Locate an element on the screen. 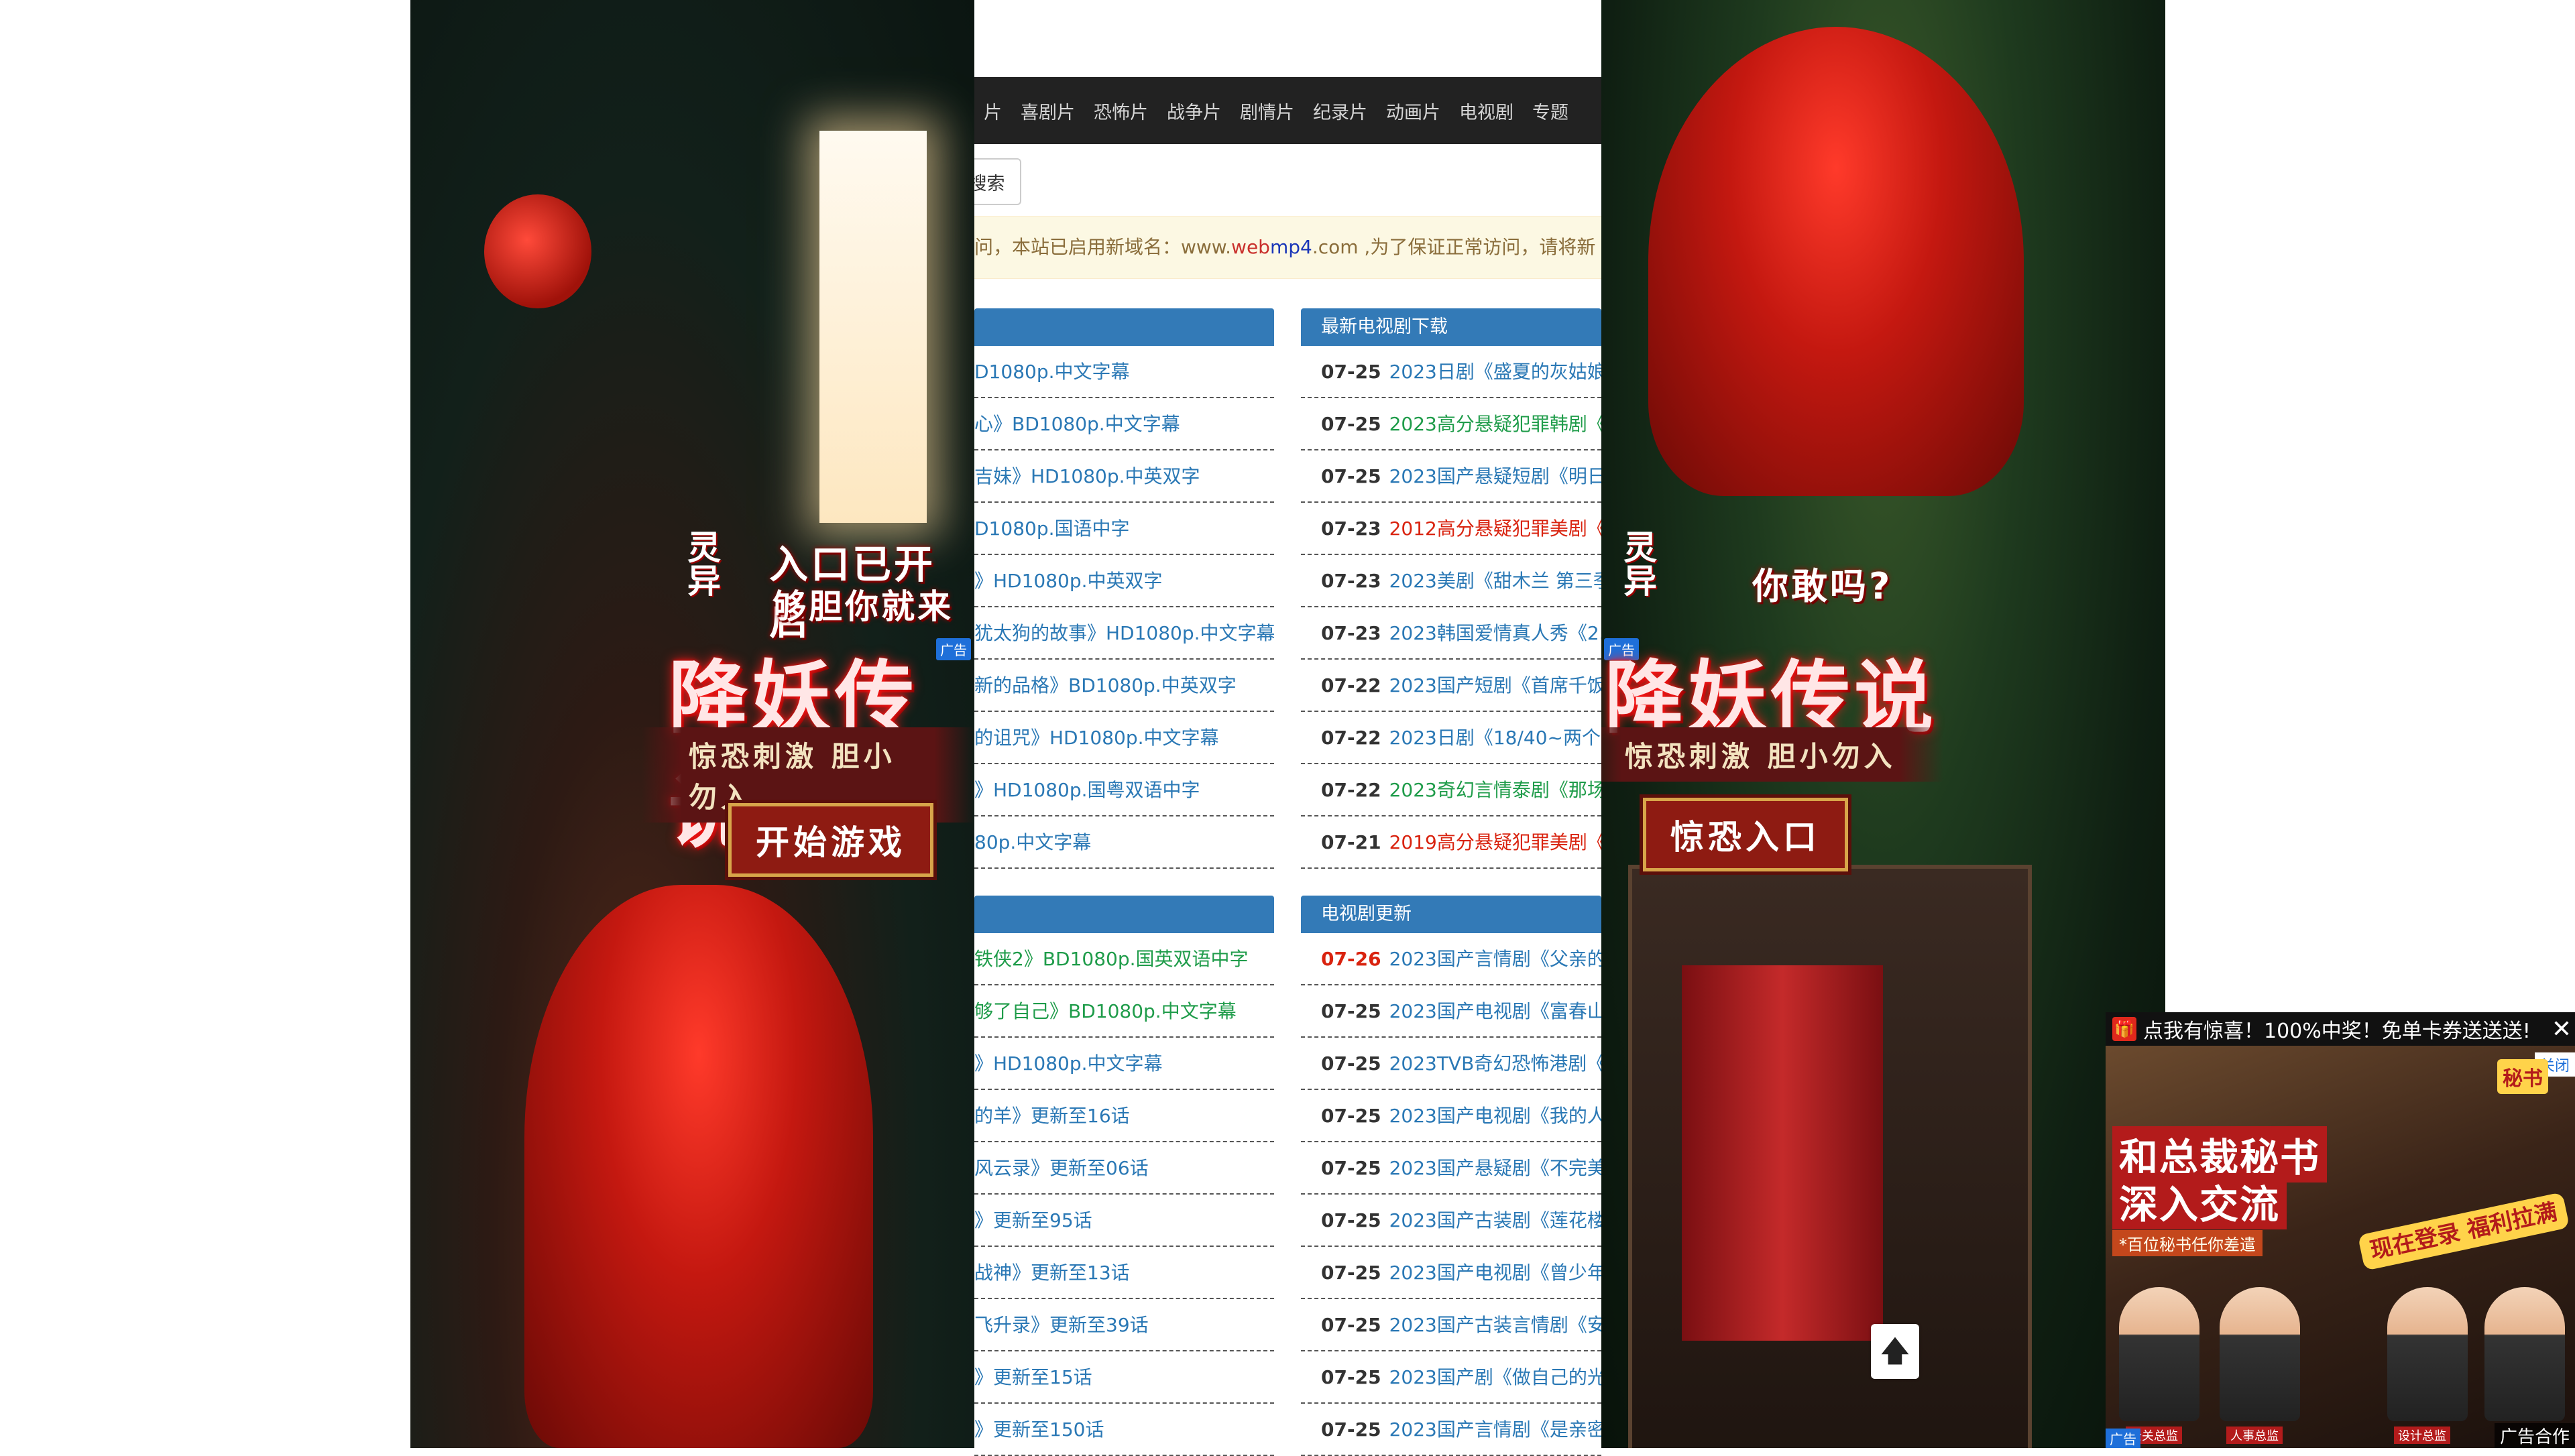  item-link: 2023国产电视剧《曾少年 is located at coordinates (1495, 1273).